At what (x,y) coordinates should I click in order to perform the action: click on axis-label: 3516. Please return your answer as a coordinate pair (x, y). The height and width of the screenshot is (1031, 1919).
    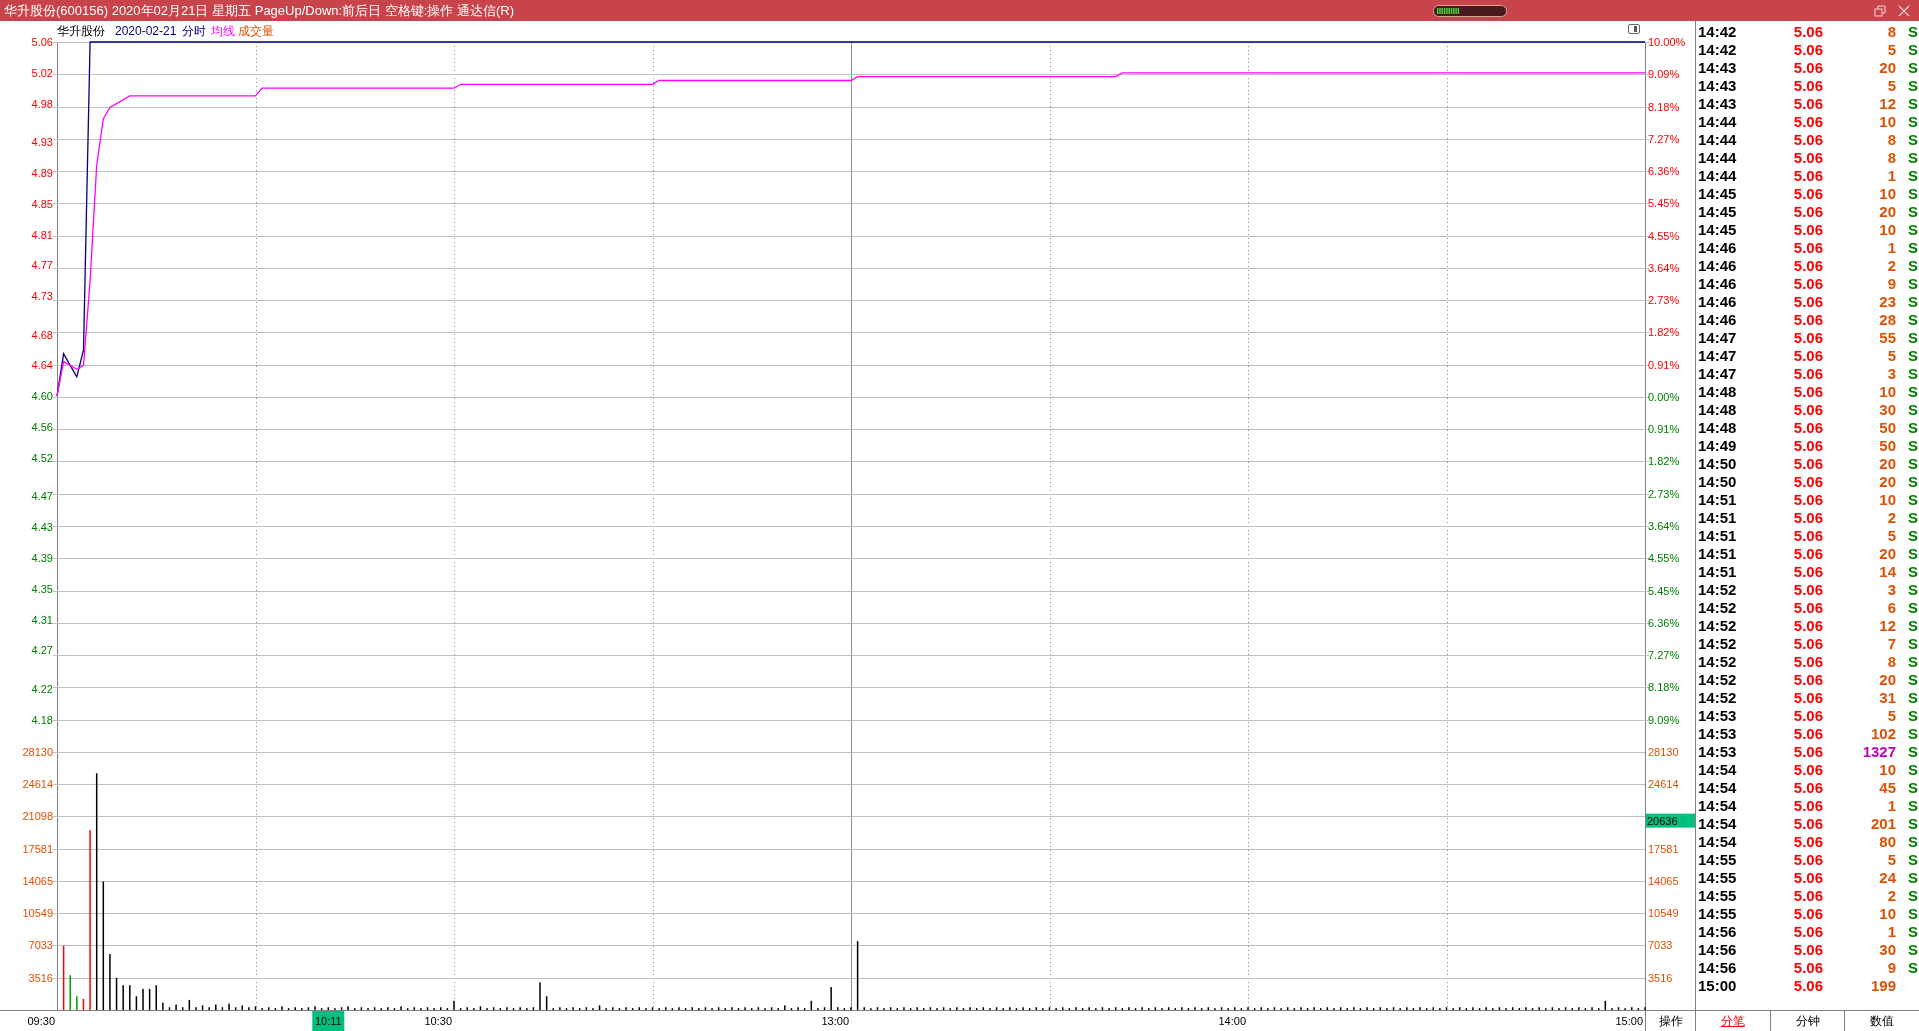
    Looking at the image, I should click on (40, 977).